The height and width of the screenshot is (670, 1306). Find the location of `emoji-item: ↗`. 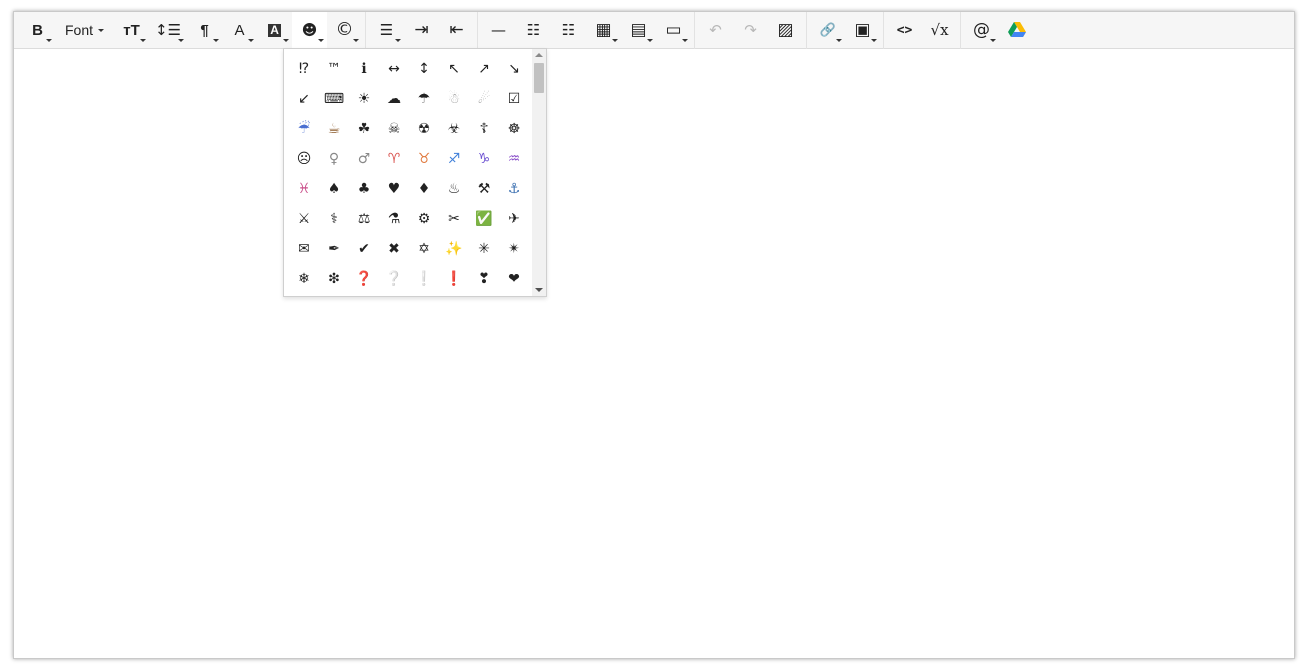

emoji-item: ↗ is located at coordinates (484, 69).